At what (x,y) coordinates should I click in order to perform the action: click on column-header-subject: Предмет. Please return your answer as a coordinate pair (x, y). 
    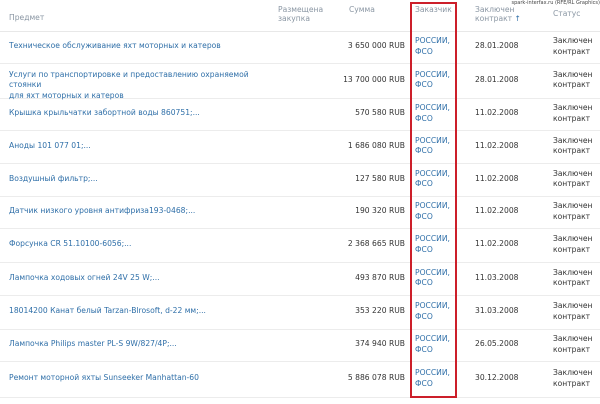
    Looking at the image, I should click on (26, 17).